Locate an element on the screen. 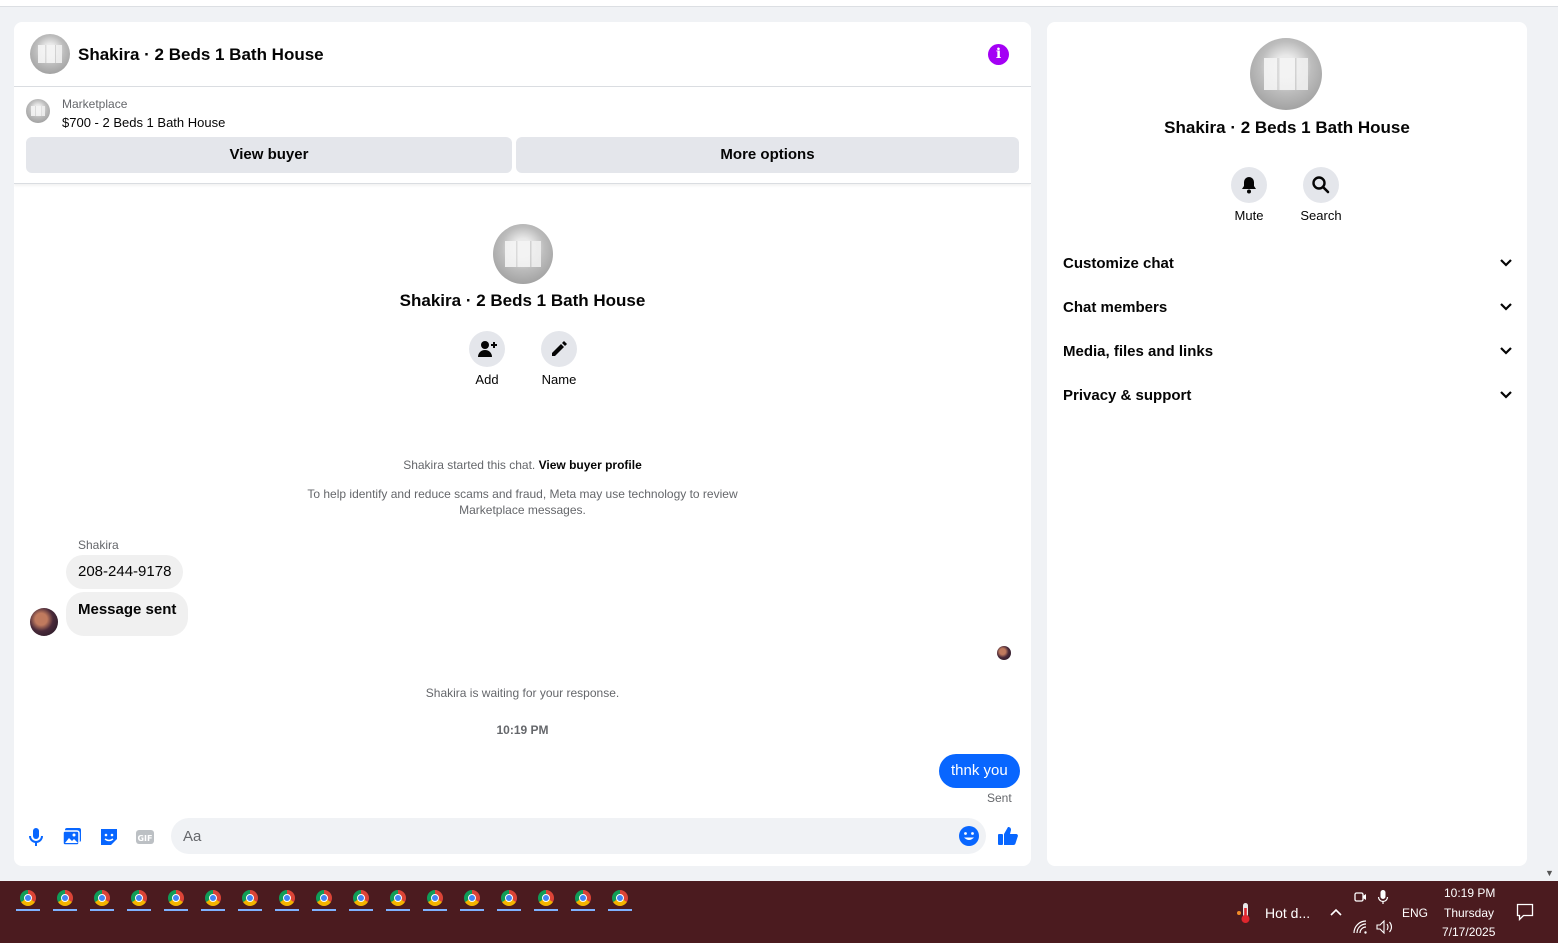 The width and height of the screenshot is (1558, 943). edit-name-button is located at coordinates (559, 349).